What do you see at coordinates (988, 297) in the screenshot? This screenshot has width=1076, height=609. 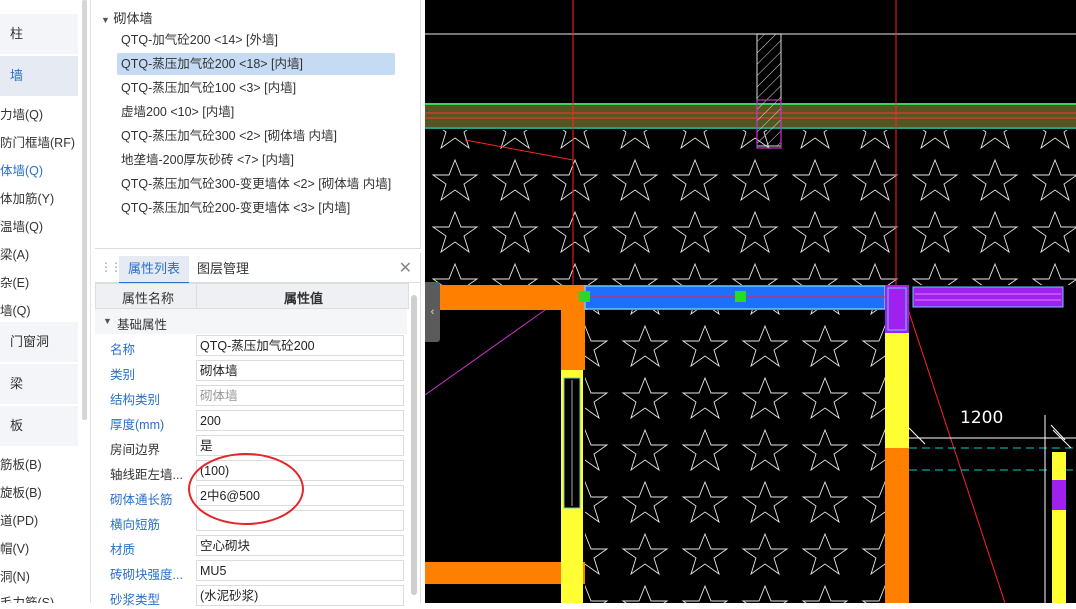 I see `rebar-bar` at bounding box center [988, 297].